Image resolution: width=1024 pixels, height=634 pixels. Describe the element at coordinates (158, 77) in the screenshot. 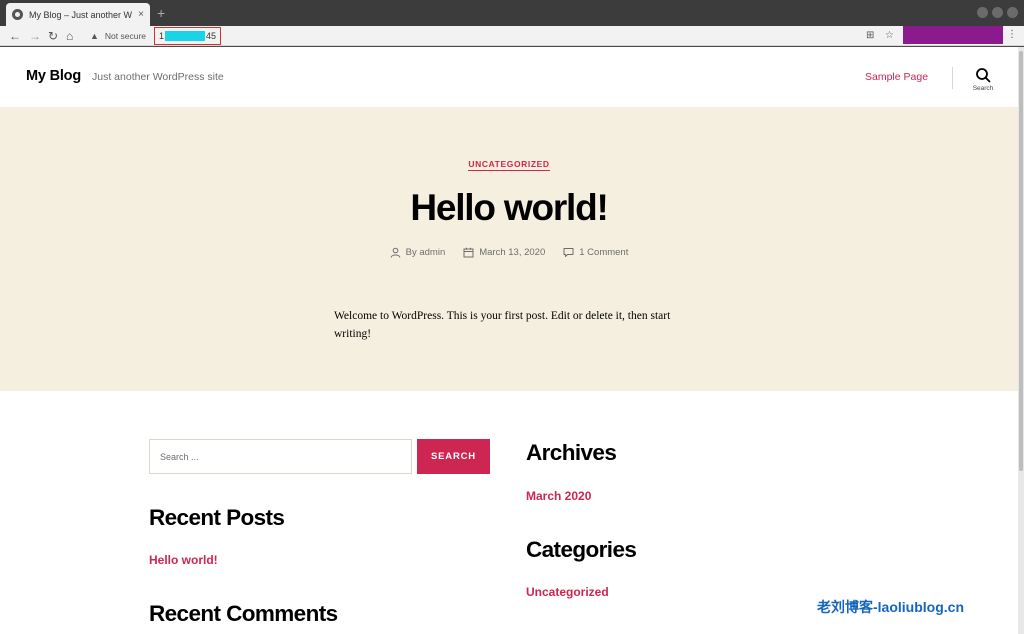

I see `site-description: Just another WordPress site` at that location.